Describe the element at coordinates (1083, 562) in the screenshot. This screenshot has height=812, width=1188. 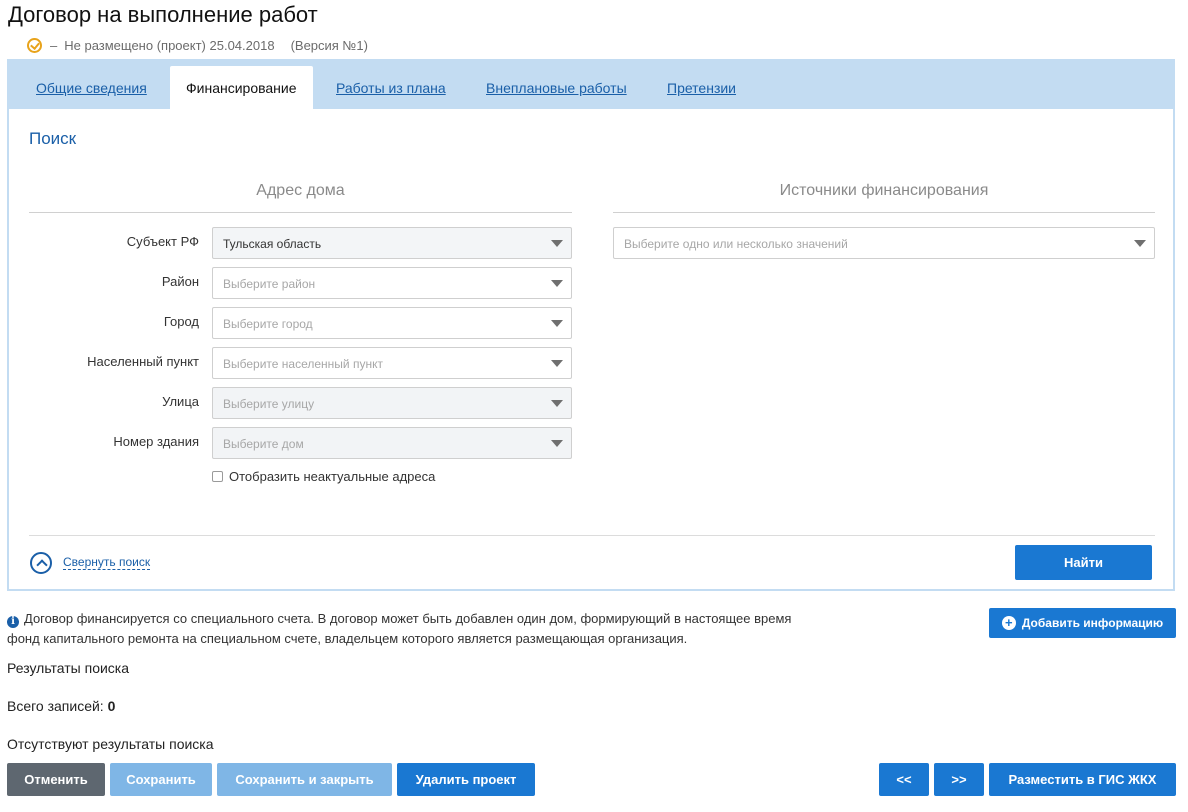
I see `find-button: Найти` at that location.